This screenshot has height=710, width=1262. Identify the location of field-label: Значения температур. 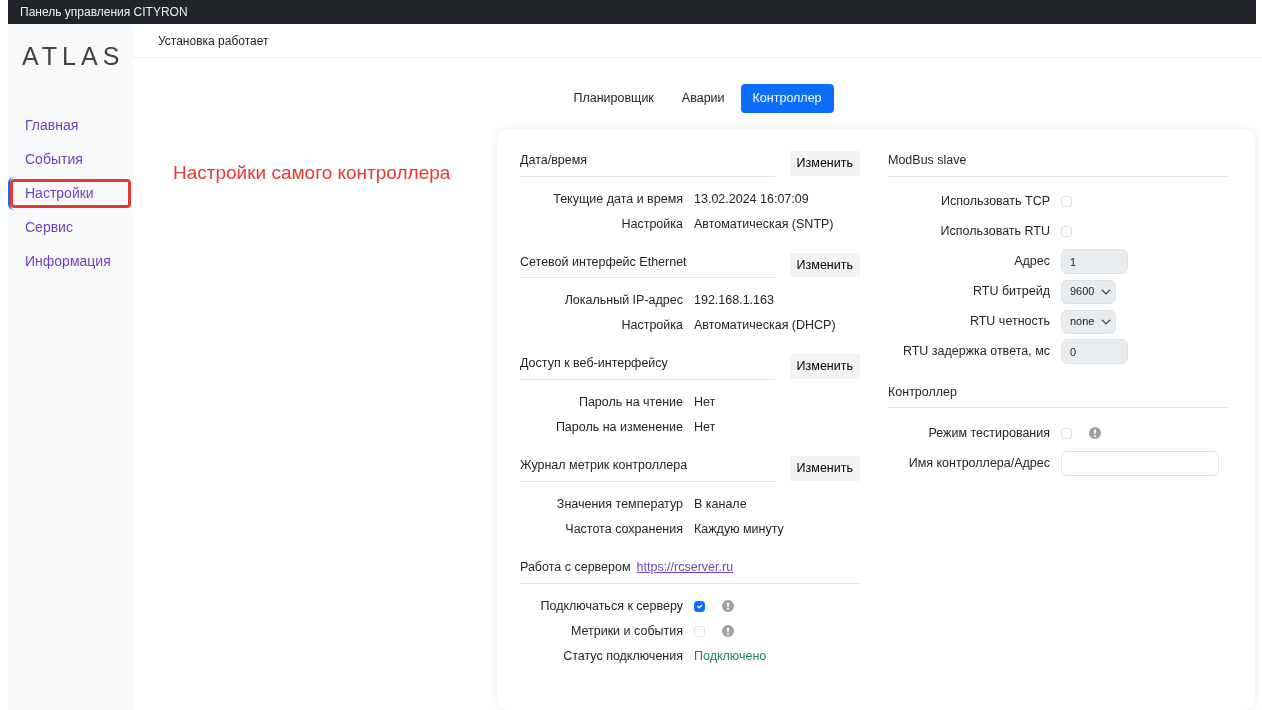
(619, 504).